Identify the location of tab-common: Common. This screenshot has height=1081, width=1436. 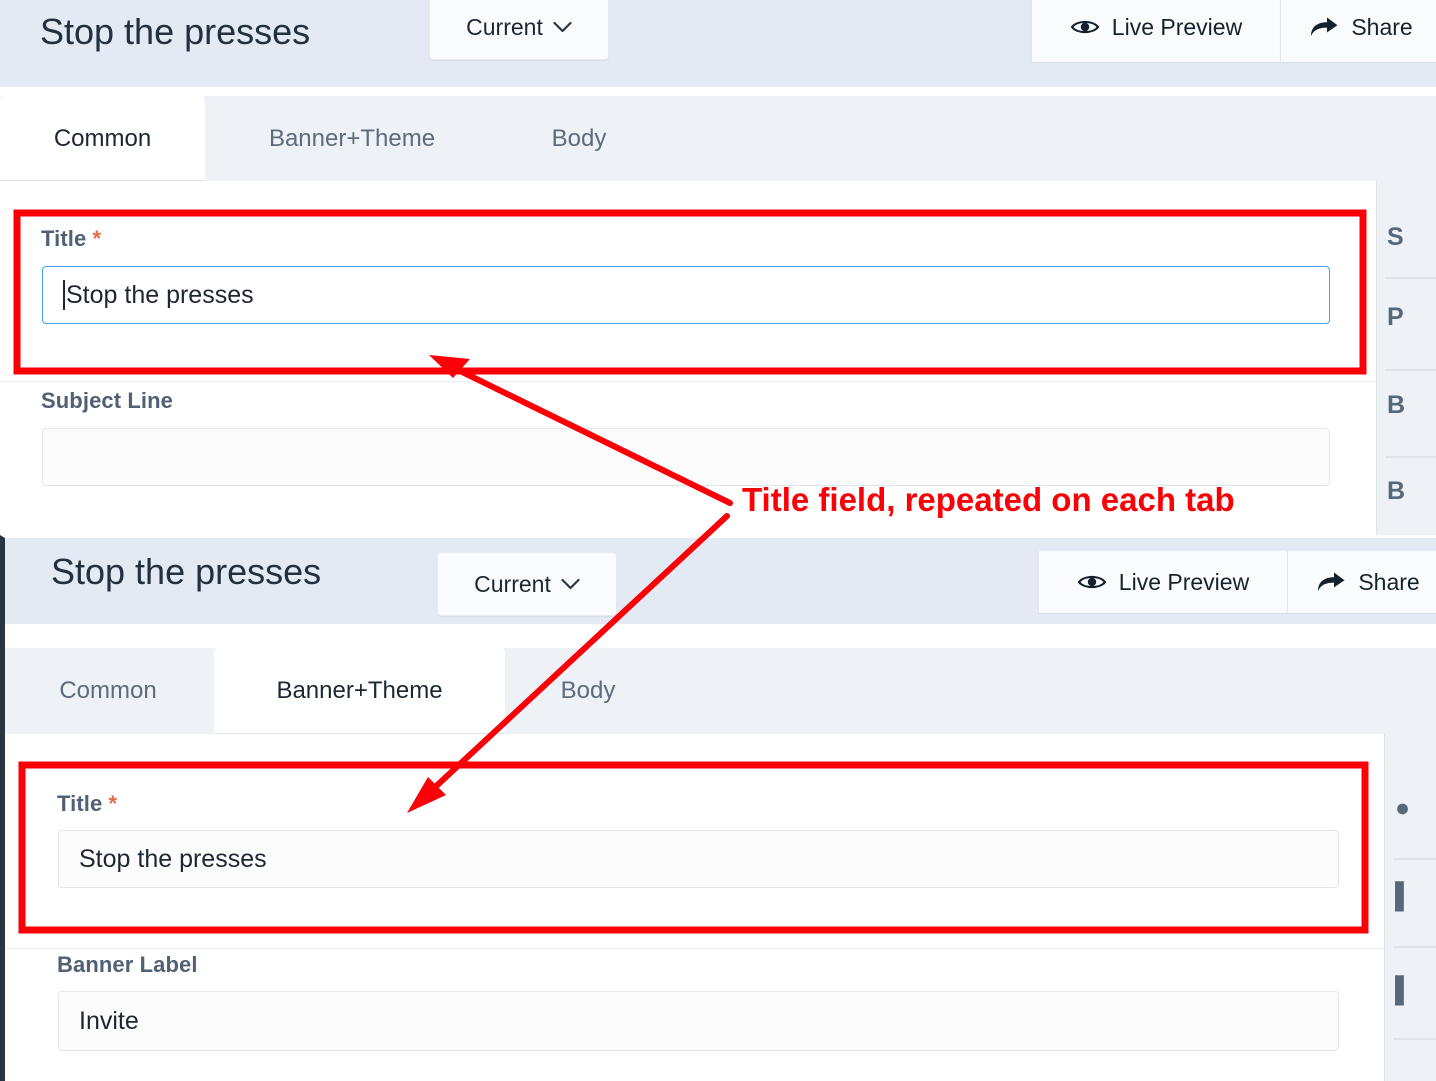
(102, 138).